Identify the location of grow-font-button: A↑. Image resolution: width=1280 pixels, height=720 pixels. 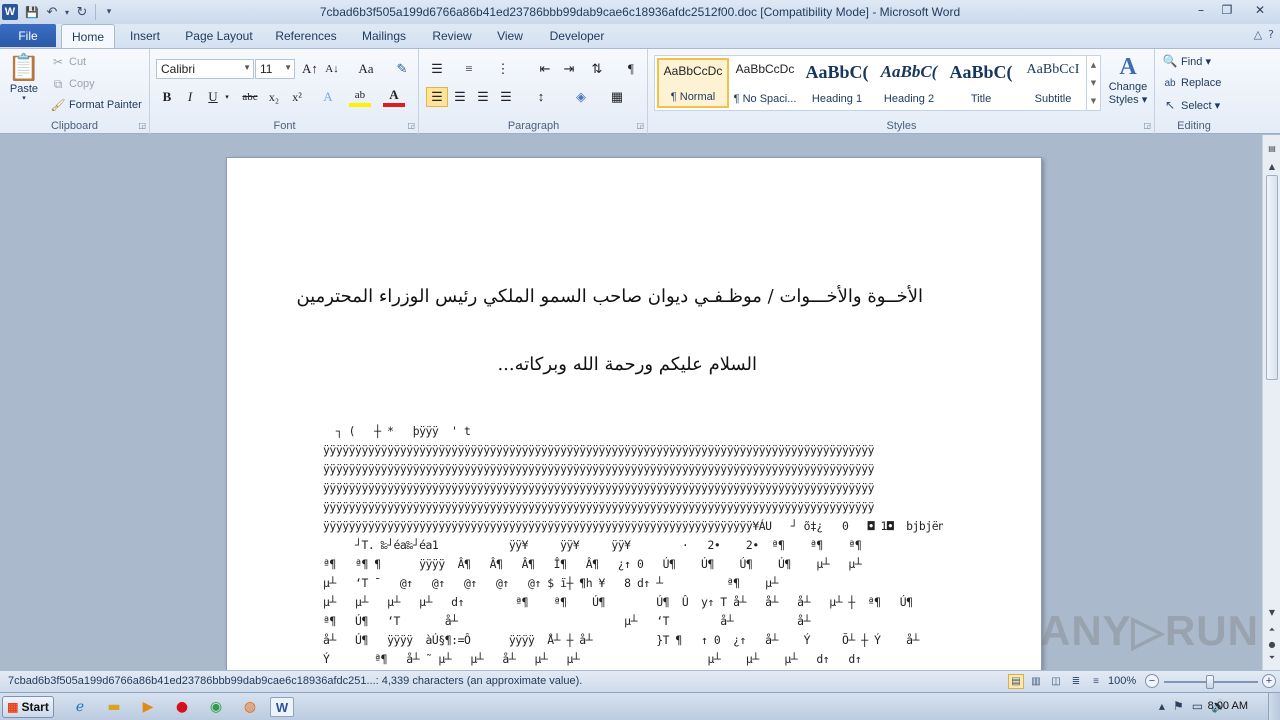
(310, 69).